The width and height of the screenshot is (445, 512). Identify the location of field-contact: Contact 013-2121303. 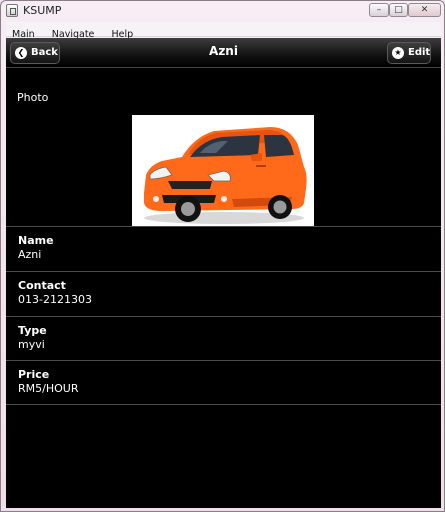
(223, 293).